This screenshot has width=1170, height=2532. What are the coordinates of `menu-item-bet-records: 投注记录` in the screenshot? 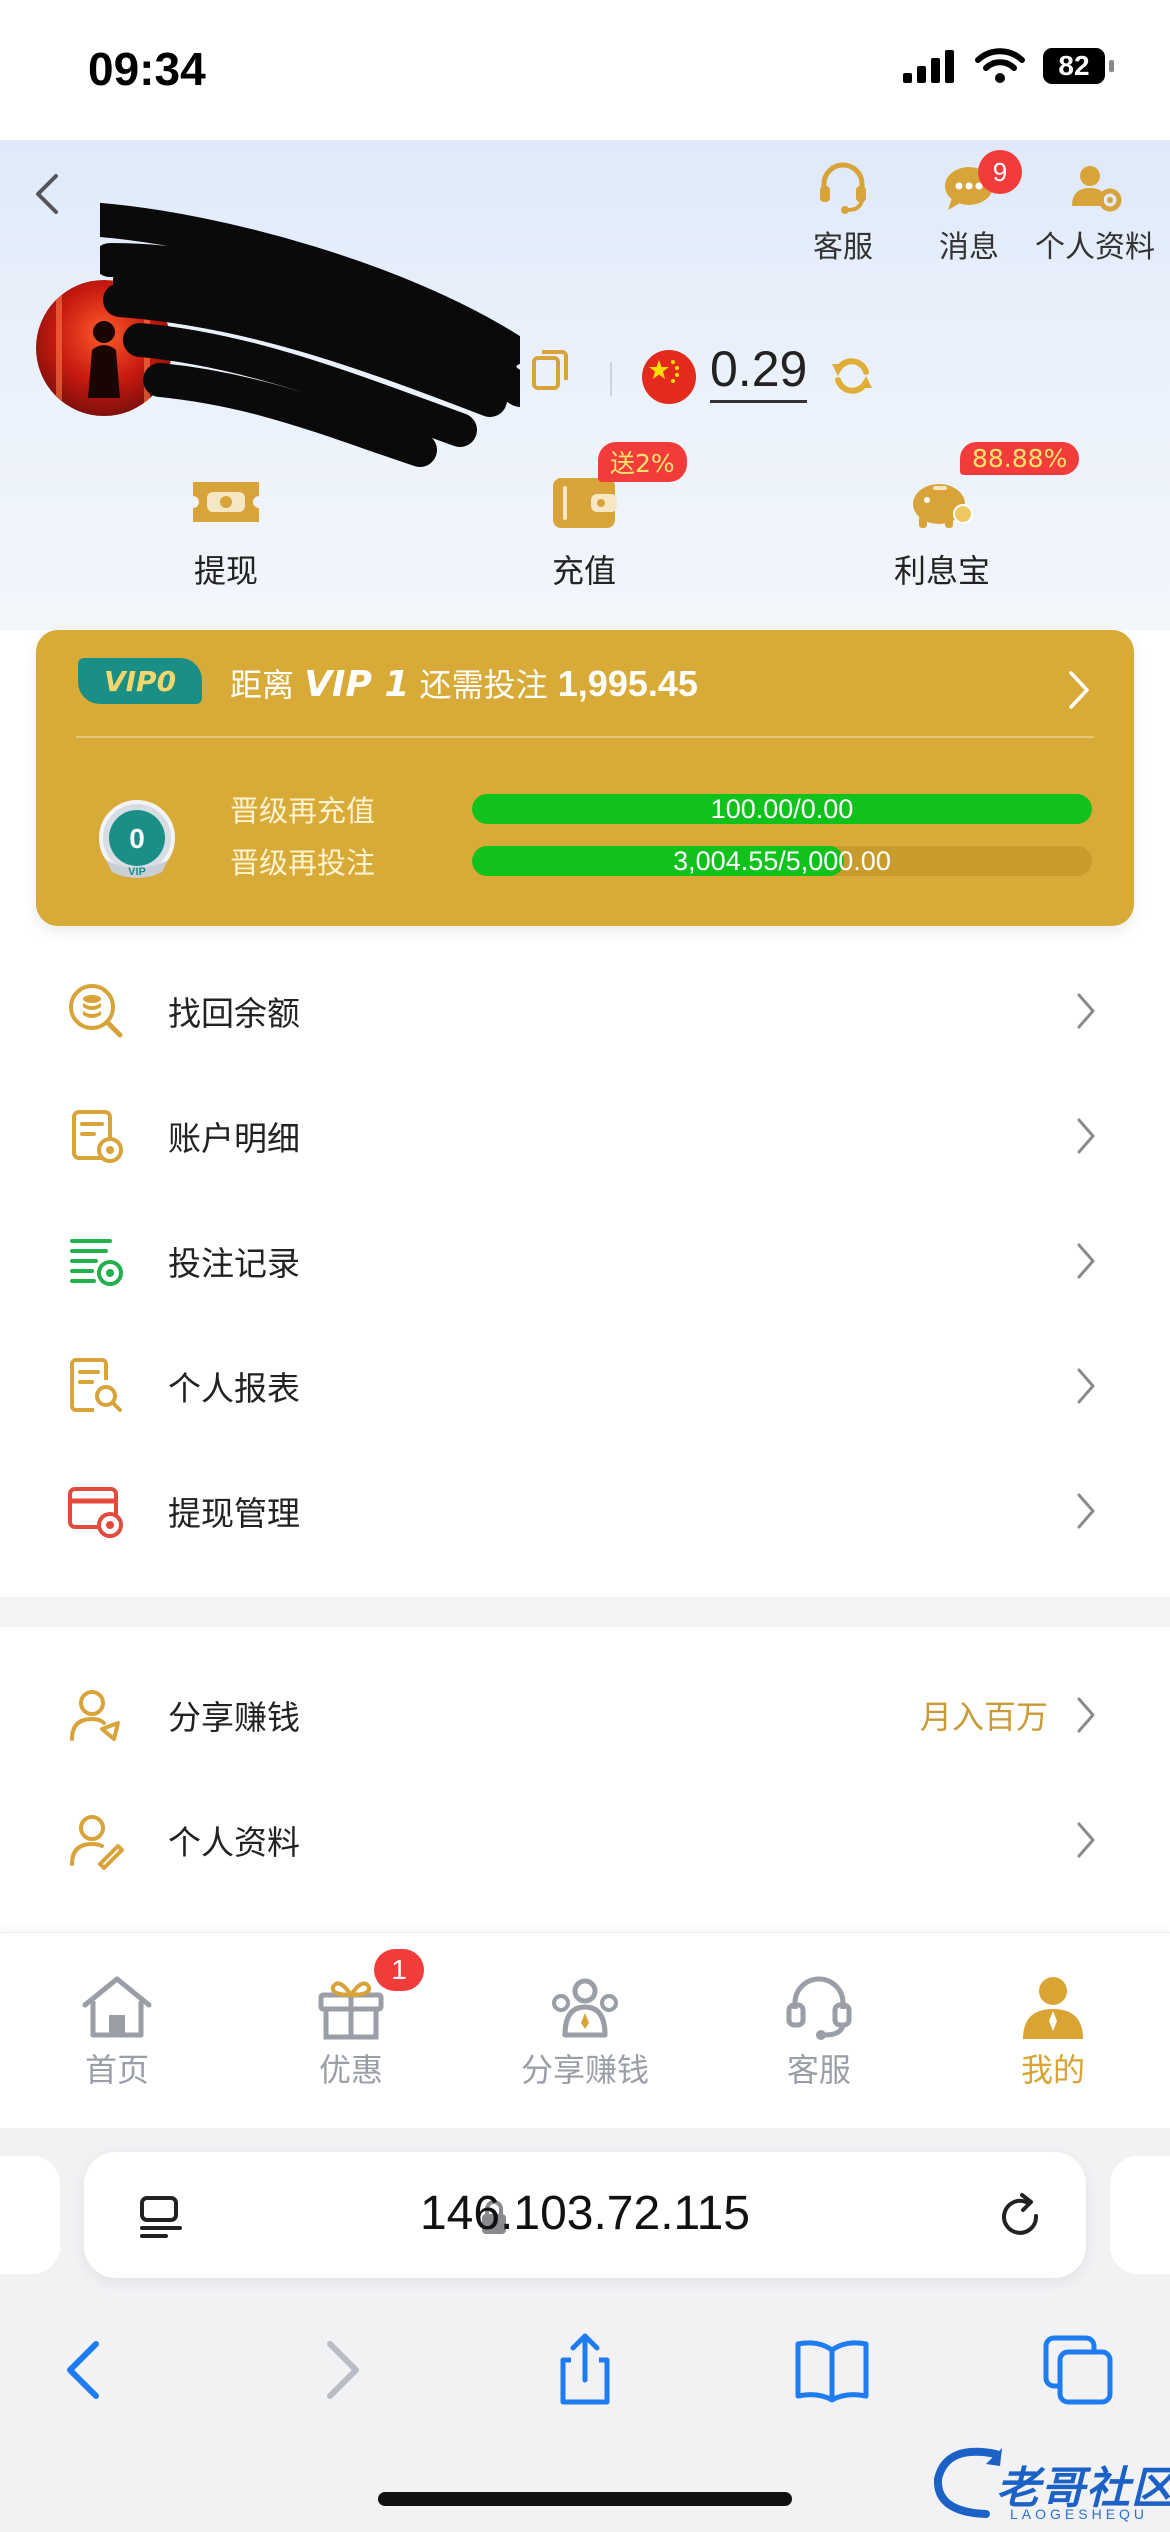 It's located at (585, 1260).